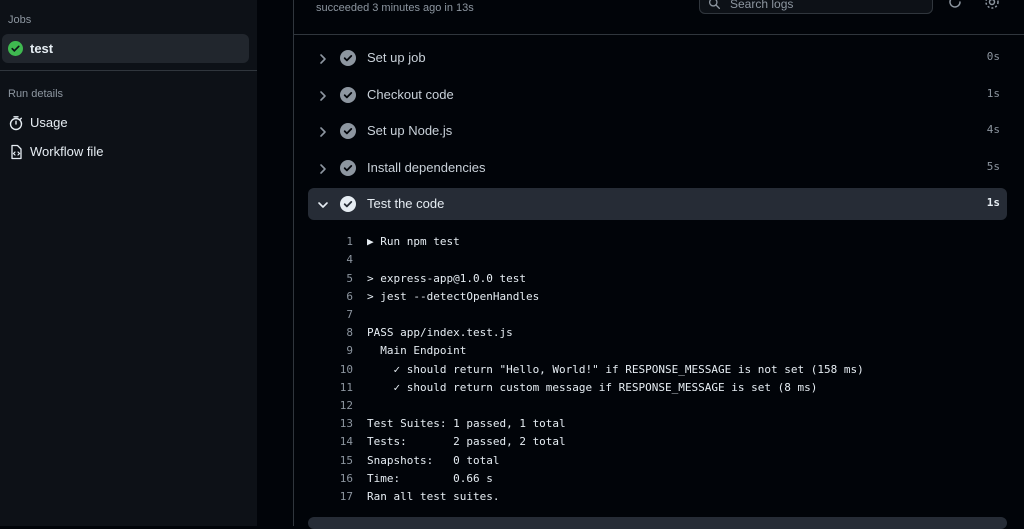  What do you see at coordinates (410, 94) in the screenshot?
I see `step-name: Checkout code` at bounding box center [410, 94].